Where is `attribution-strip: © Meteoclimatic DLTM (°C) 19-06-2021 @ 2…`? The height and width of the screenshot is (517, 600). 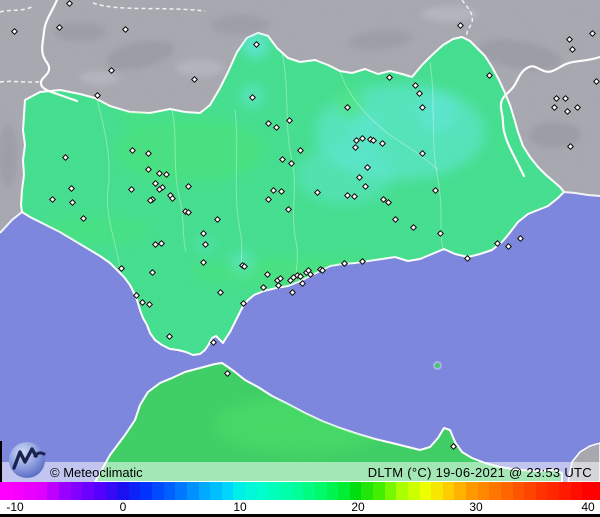 attribution-strip: © Meteoclimatic DLTM (°C) 19-06-2021 @ 2… is located at coordinates (300, 472).